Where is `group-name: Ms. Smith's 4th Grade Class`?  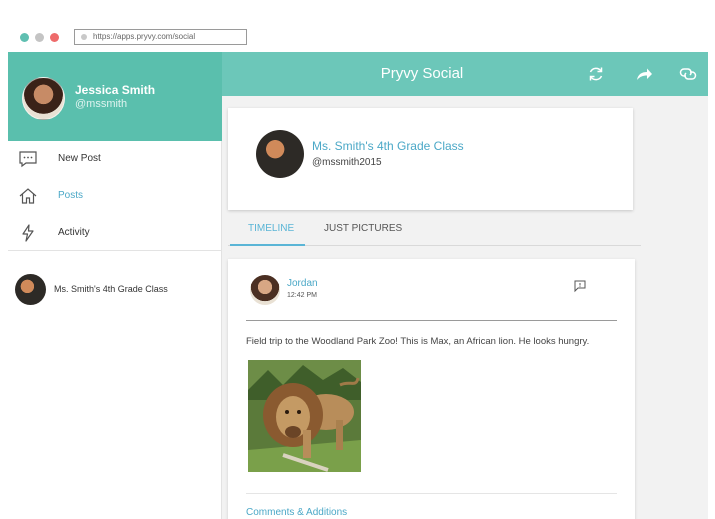 group-name: Ms. Smith's 4th Grade Class is located at coordinates (388, 146).